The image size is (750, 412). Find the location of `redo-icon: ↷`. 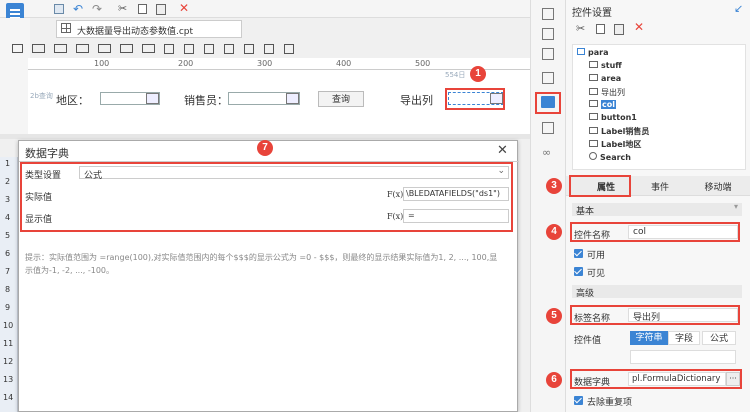

redo-icon: ↷ is located at coordinates (97, 9).